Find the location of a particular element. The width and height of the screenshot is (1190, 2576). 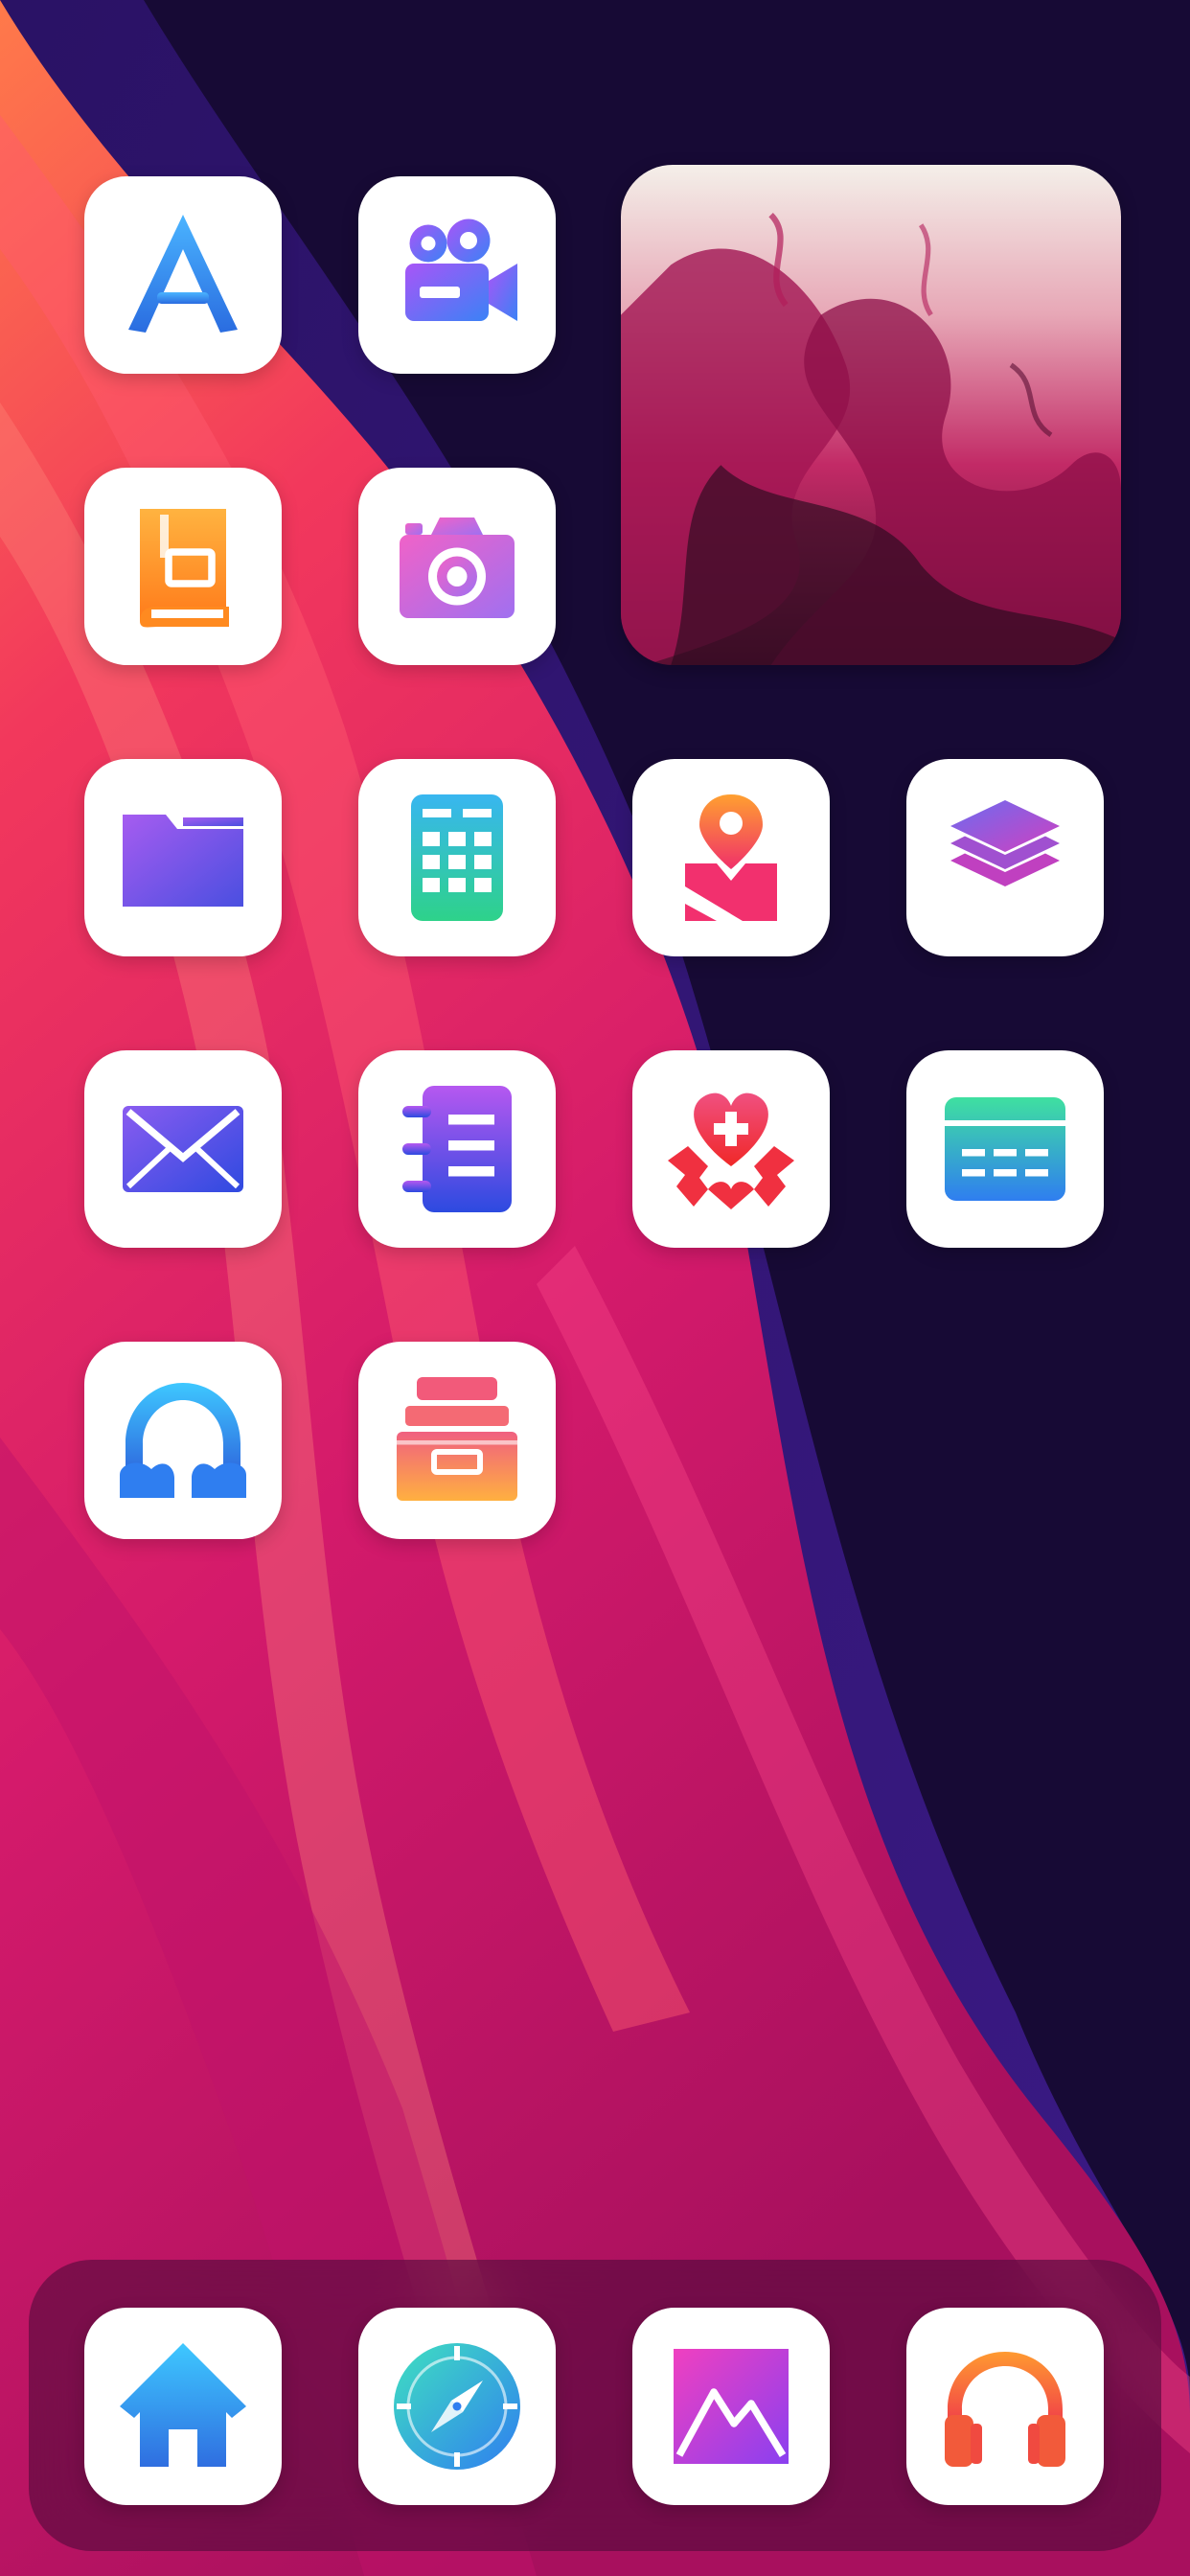

home-glyph is located at coordinates (183, 2405).